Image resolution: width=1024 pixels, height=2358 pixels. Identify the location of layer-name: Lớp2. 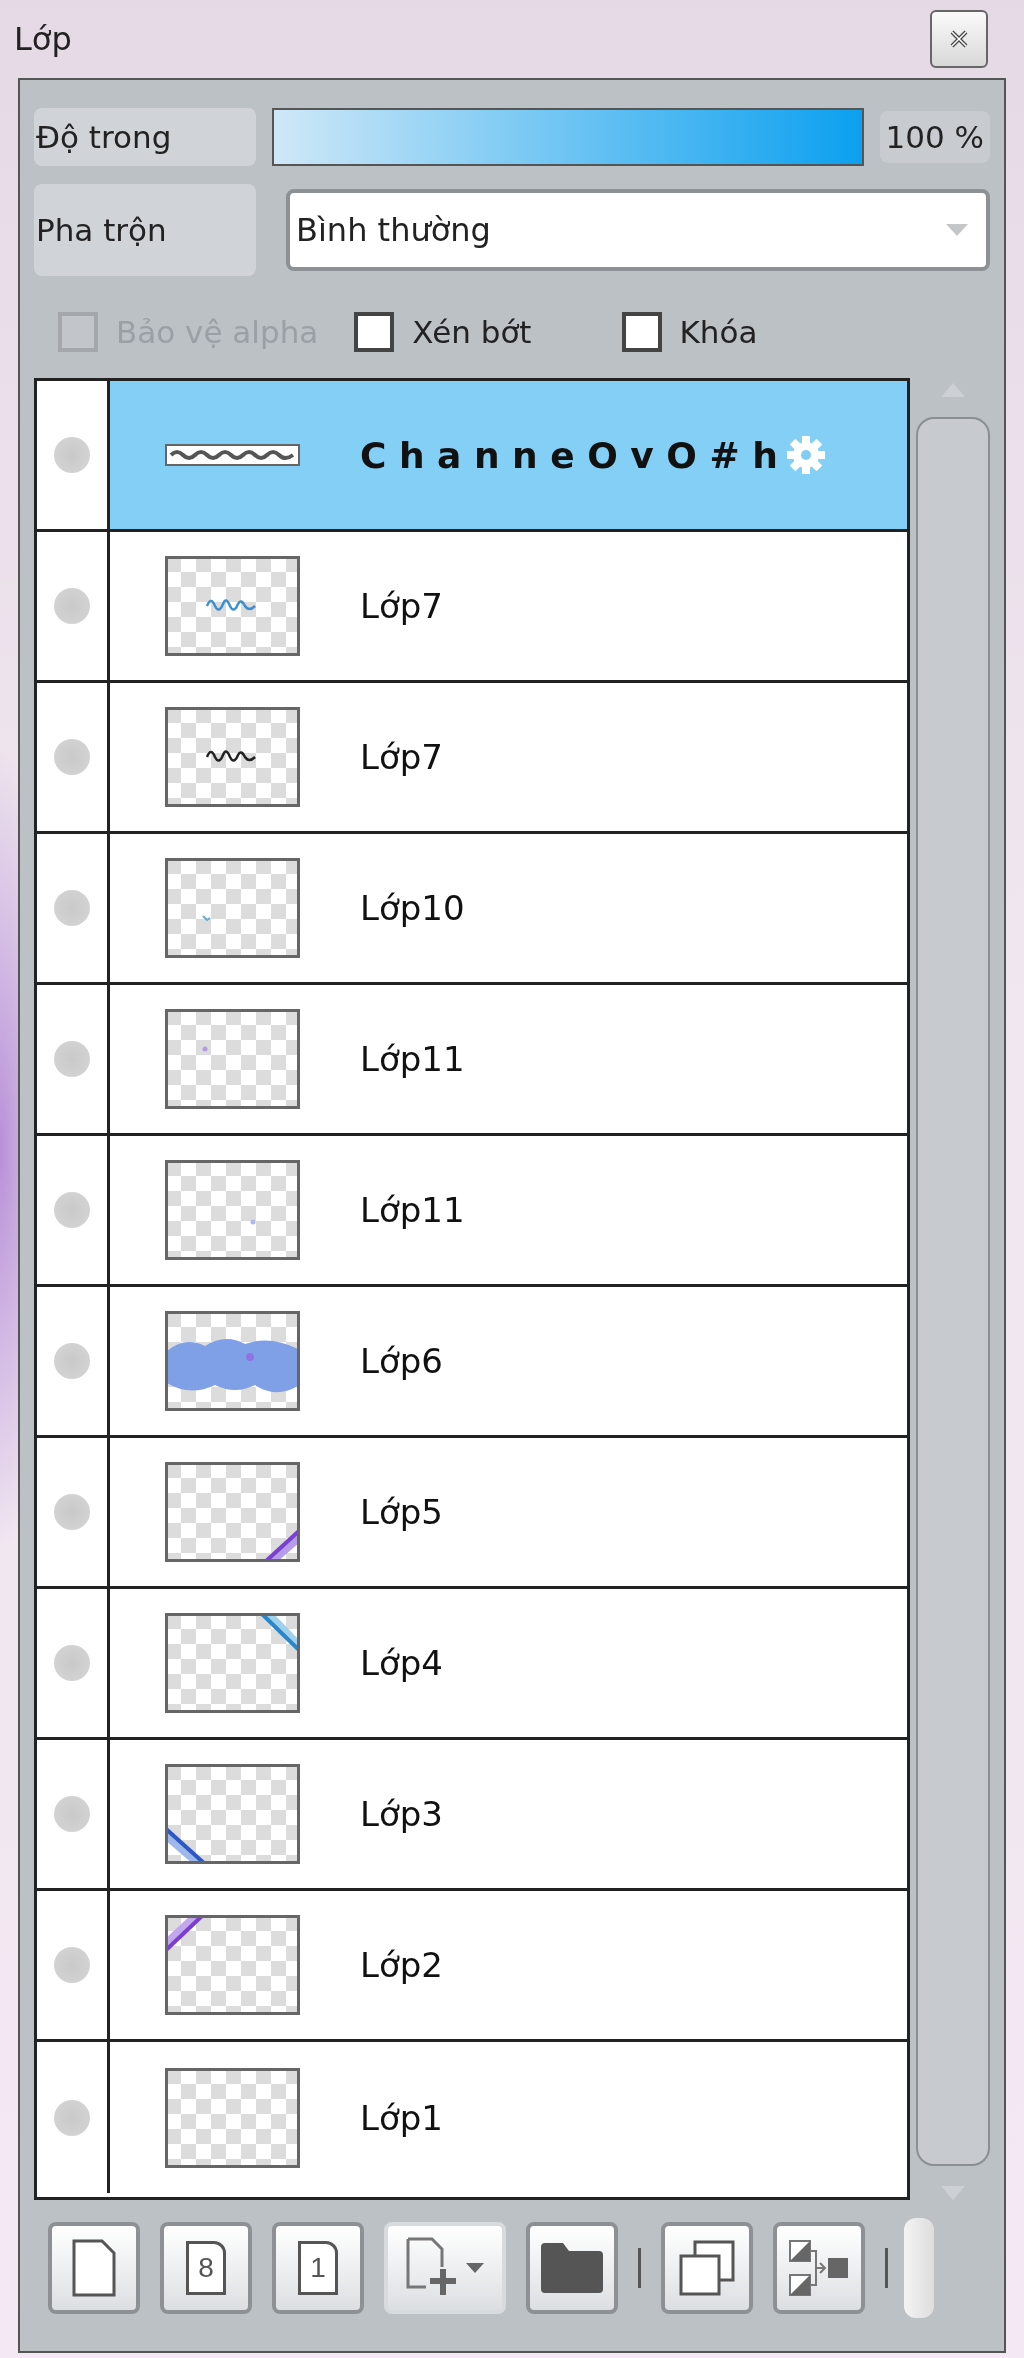
(401, 1965).